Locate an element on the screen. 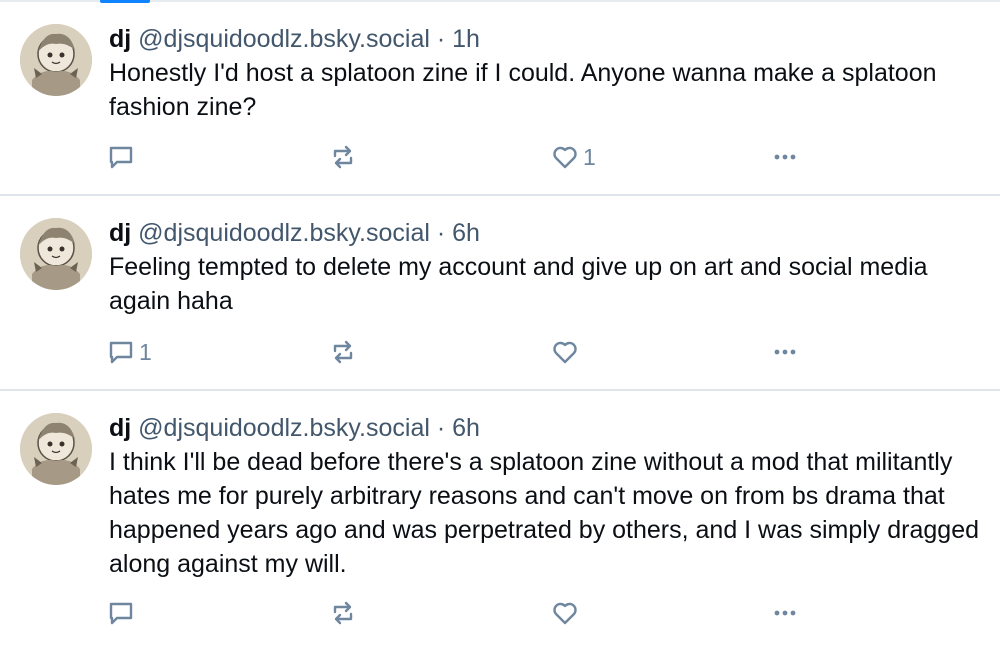  post-meta: dj @djsquidoodlz.bsky.social · 1h is located at coordinates (549, 39).